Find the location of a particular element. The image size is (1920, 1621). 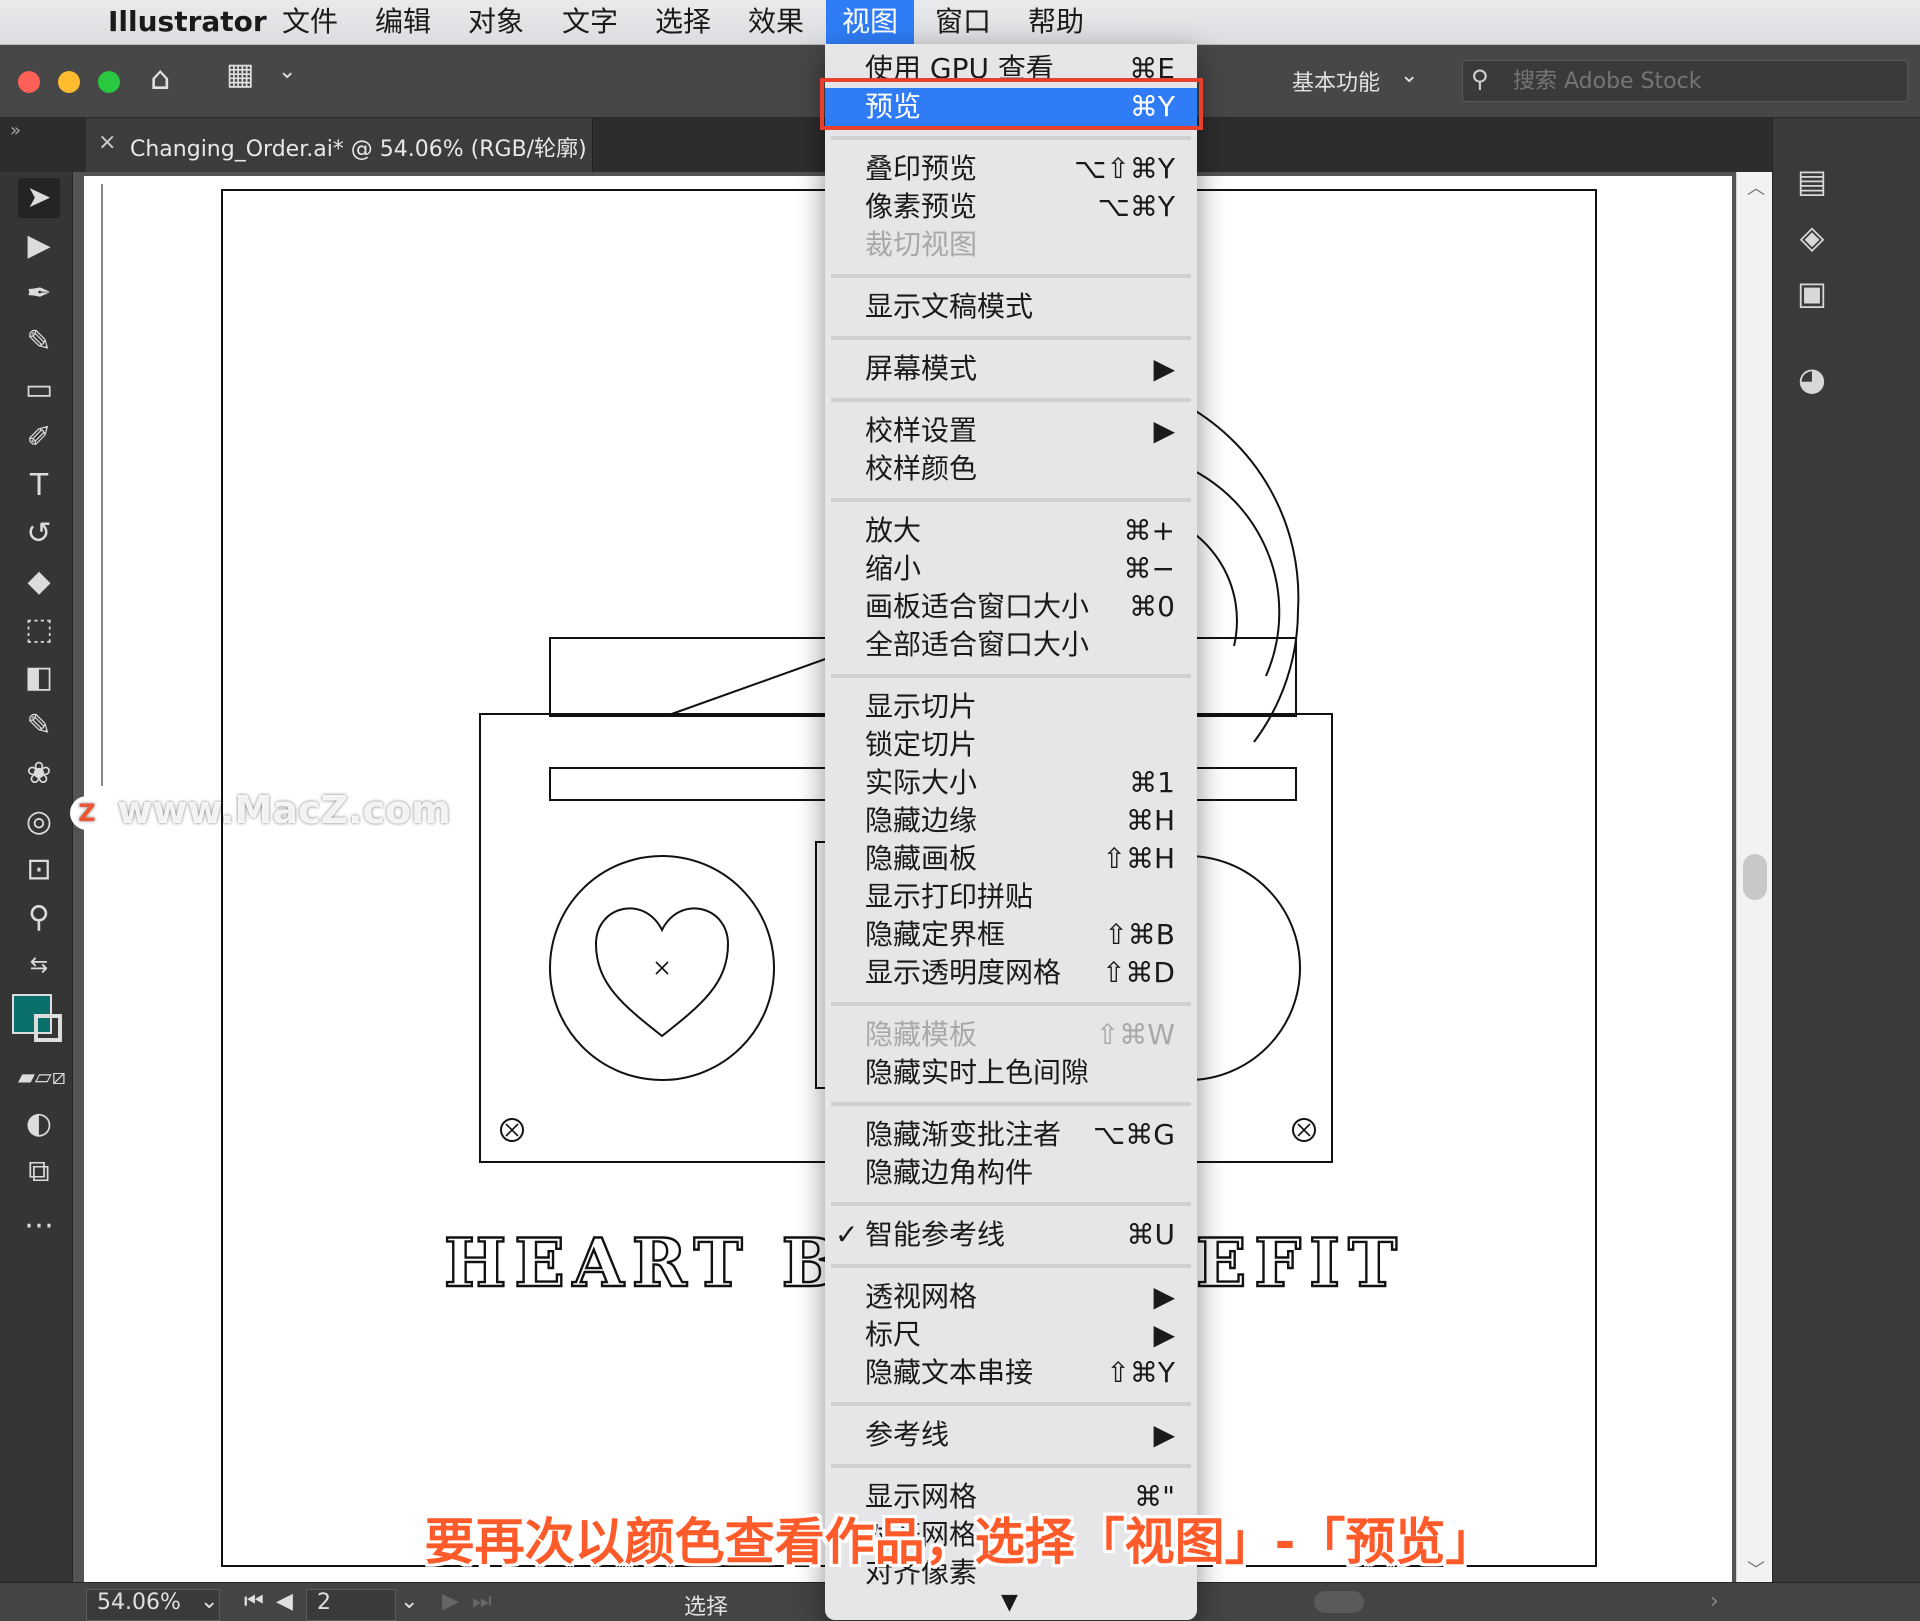

artboard-tool-icon: ⊡ is located at coordinates (39, 870).